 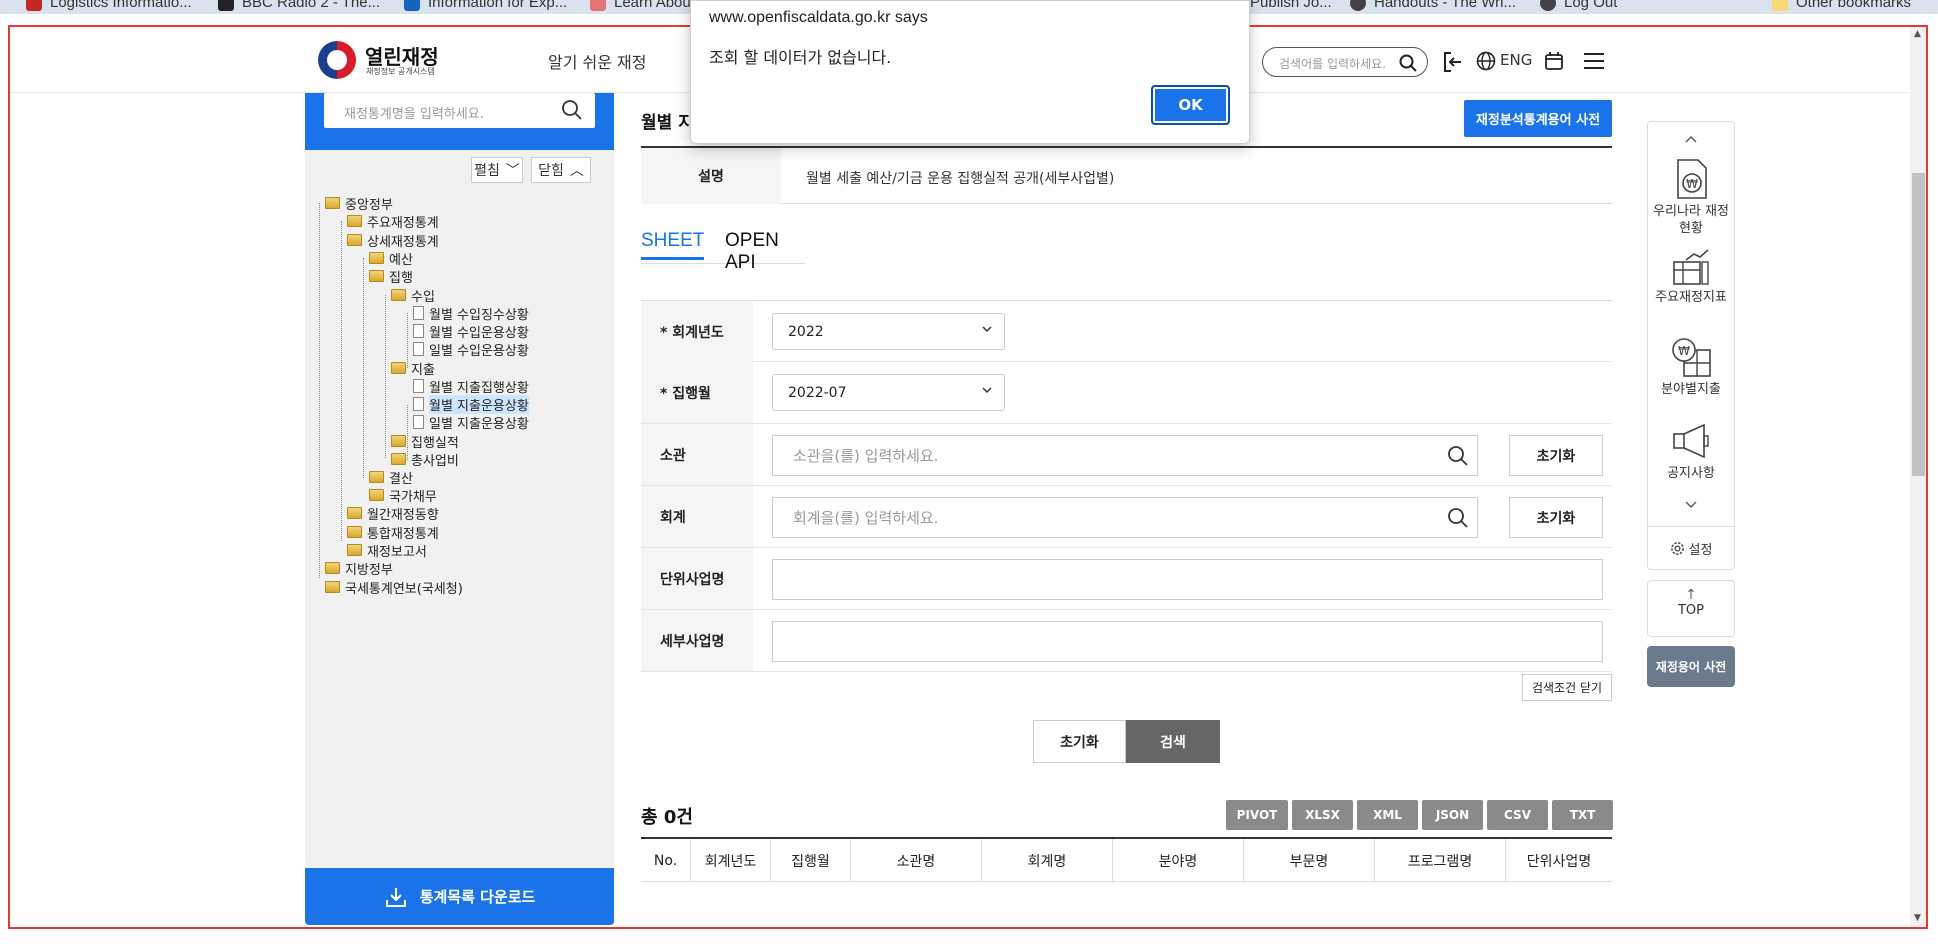 What do you see at coordinates (640, 5) in the screenshot?
I see `bookmark-item: Learn Abou` at bounding box center [640, 5].